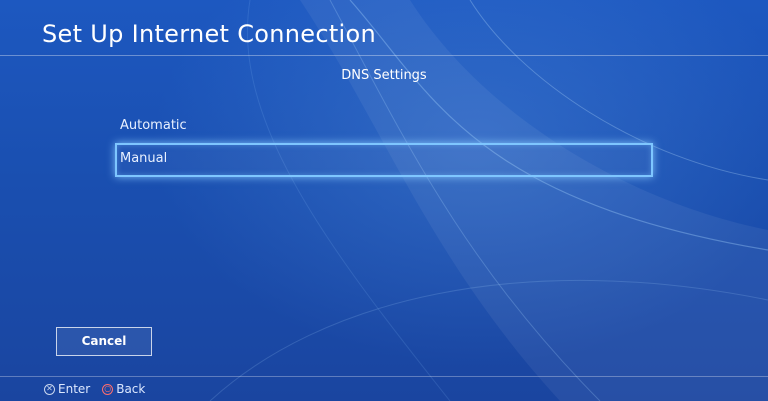 This screenshot has width=768, height=401. I want to click on page-title: Set Up Internet Connection, so click(209, 34).